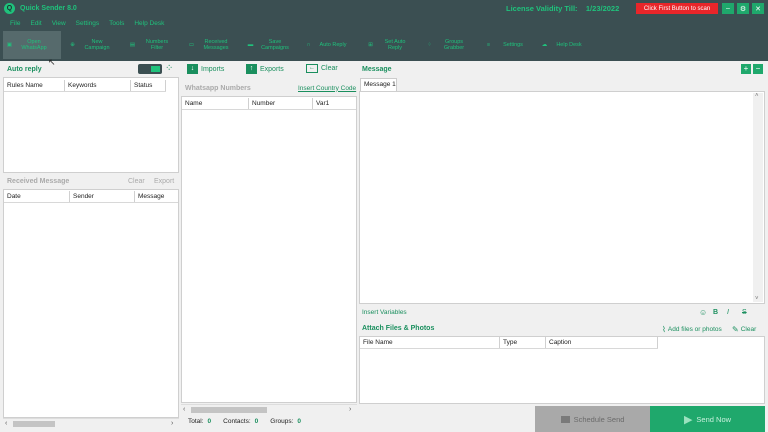 The width and height of the screenshot is (768, 432). I want to click on headset-icon: ∩, so click(308, 45).